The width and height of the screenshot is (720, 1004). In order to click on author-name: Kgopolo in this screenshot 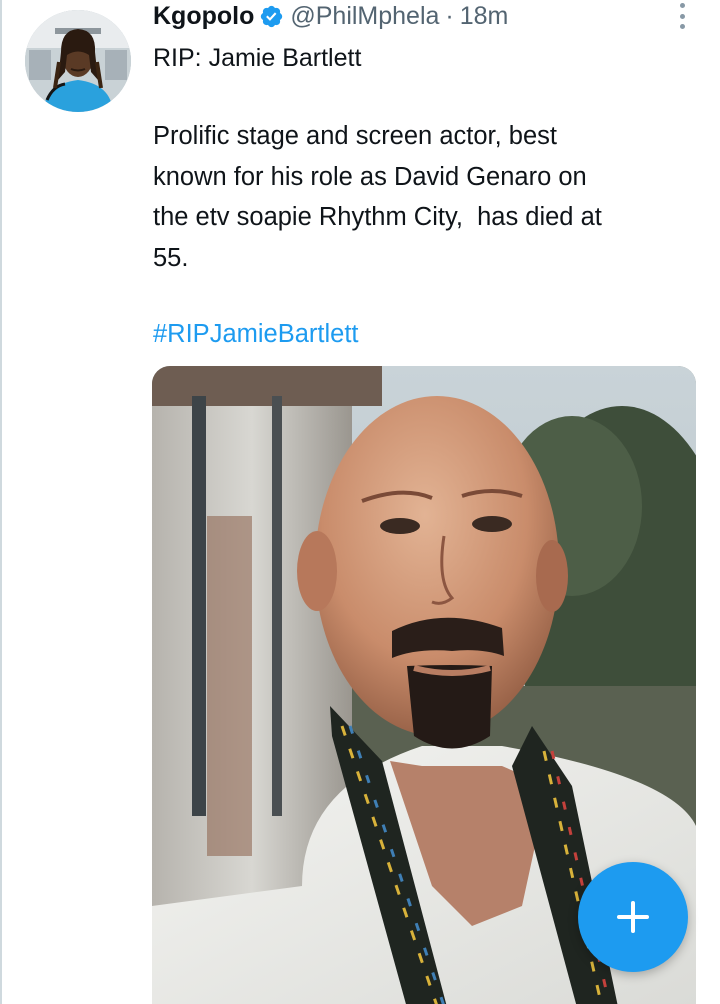, I will do `click(203, 16)`.